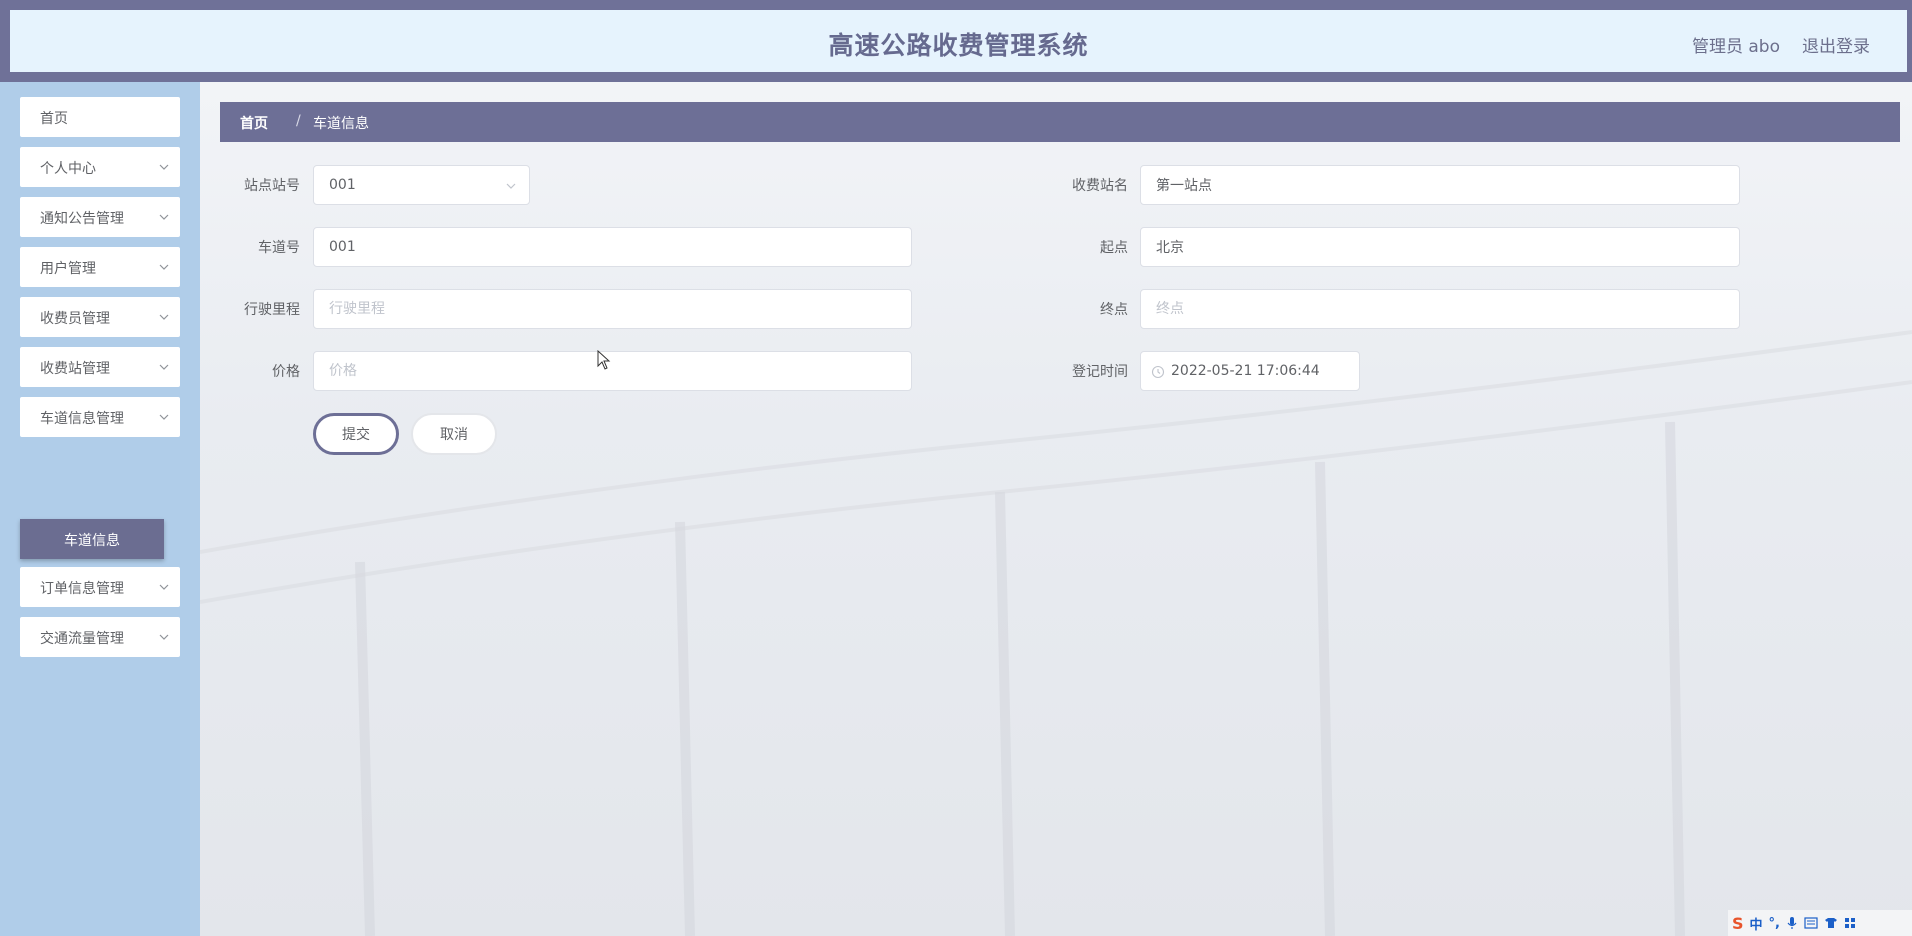  I want to click on sidebar-item-lane-info: 车道信息管理, so click(100, 417).